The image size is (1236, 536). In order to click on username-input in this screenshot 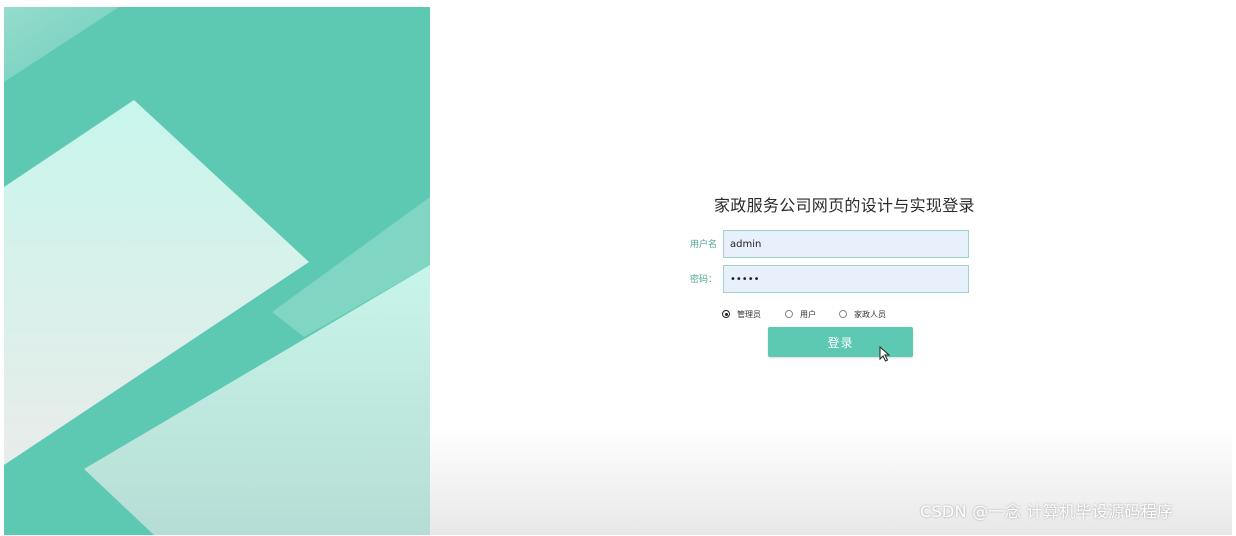, I will do `click(846, 244)`.